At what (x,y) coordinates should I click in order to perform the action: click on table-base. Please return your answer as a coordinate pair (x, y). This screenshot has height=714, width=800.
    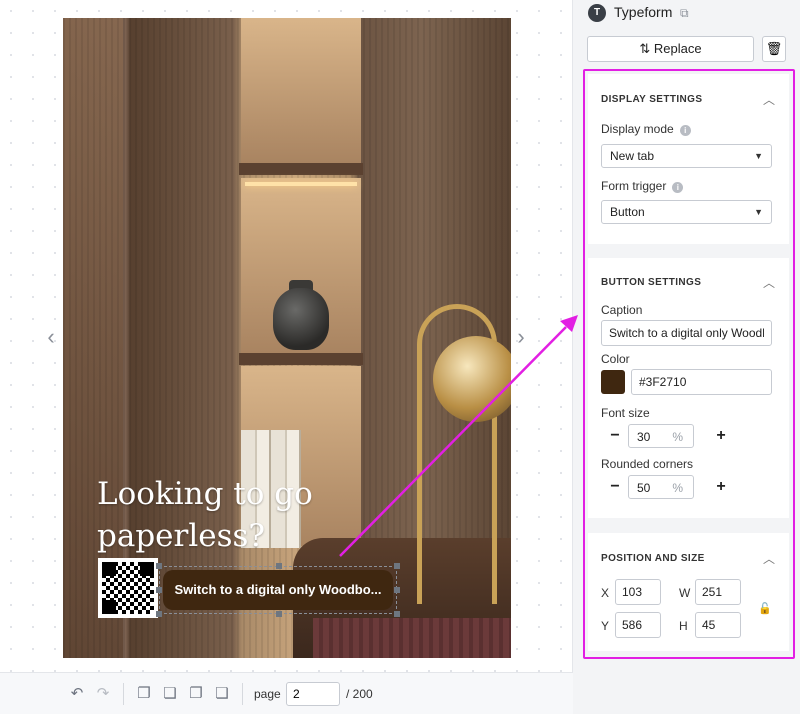
    Looking at the image, I should click on (412, 638).